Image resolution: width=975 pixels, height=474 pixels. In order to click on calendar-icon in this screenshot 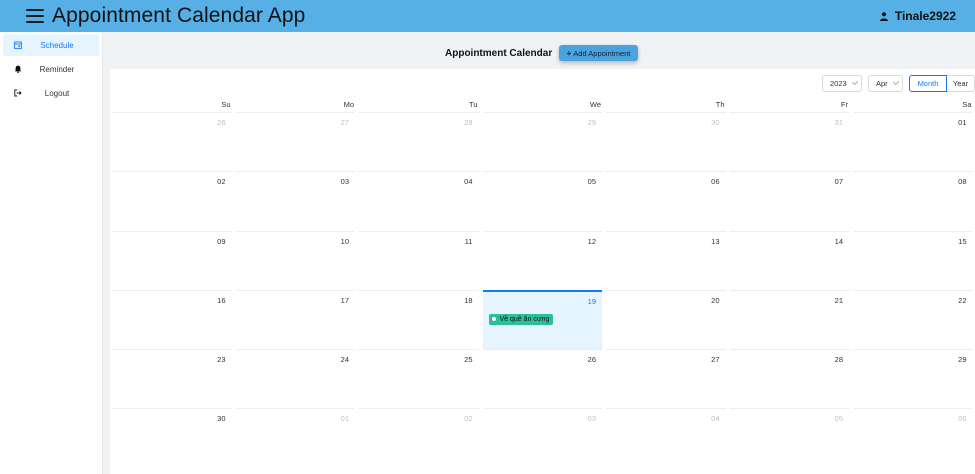, I will do `click(18, 45)`.